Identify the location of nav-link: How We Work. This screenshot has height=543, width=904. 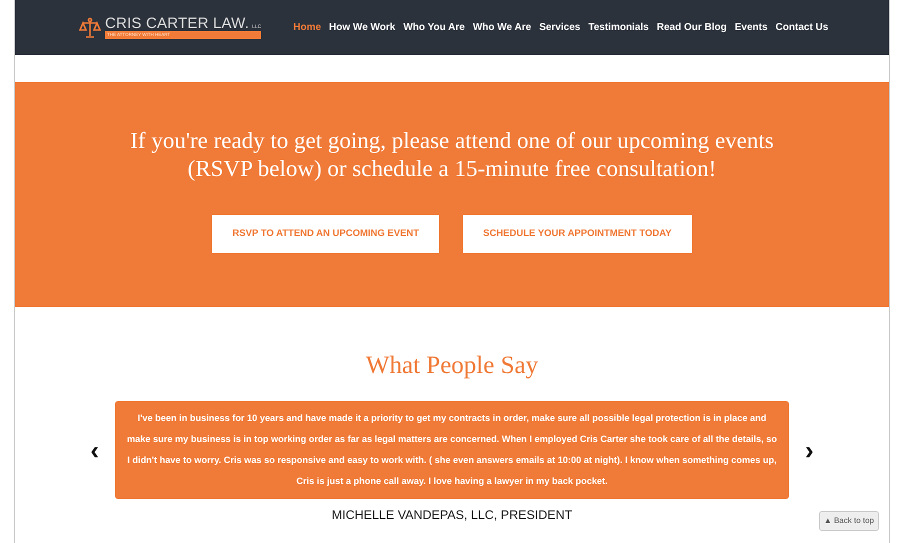
(362, 27).